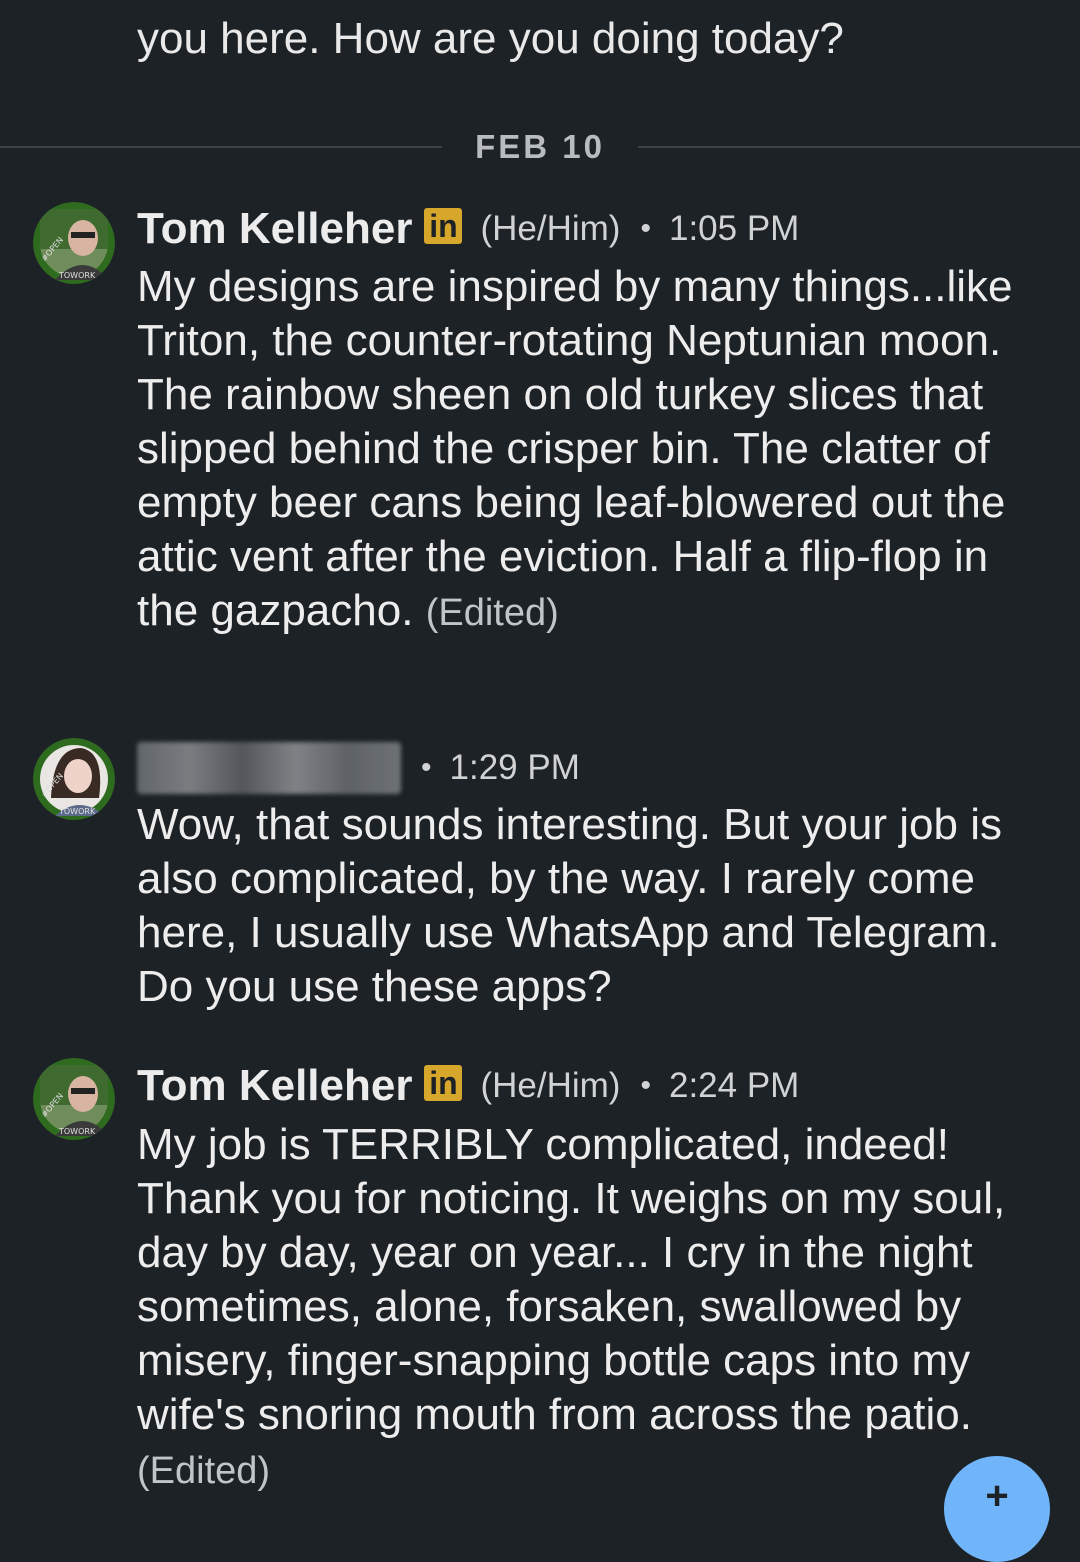 The height and width of the screenshot is (1562, 1080). What do you see at coordinates (997, 1496) in the screenshot?
I see `plus-icon: +` at bounding box center [997, 1496].